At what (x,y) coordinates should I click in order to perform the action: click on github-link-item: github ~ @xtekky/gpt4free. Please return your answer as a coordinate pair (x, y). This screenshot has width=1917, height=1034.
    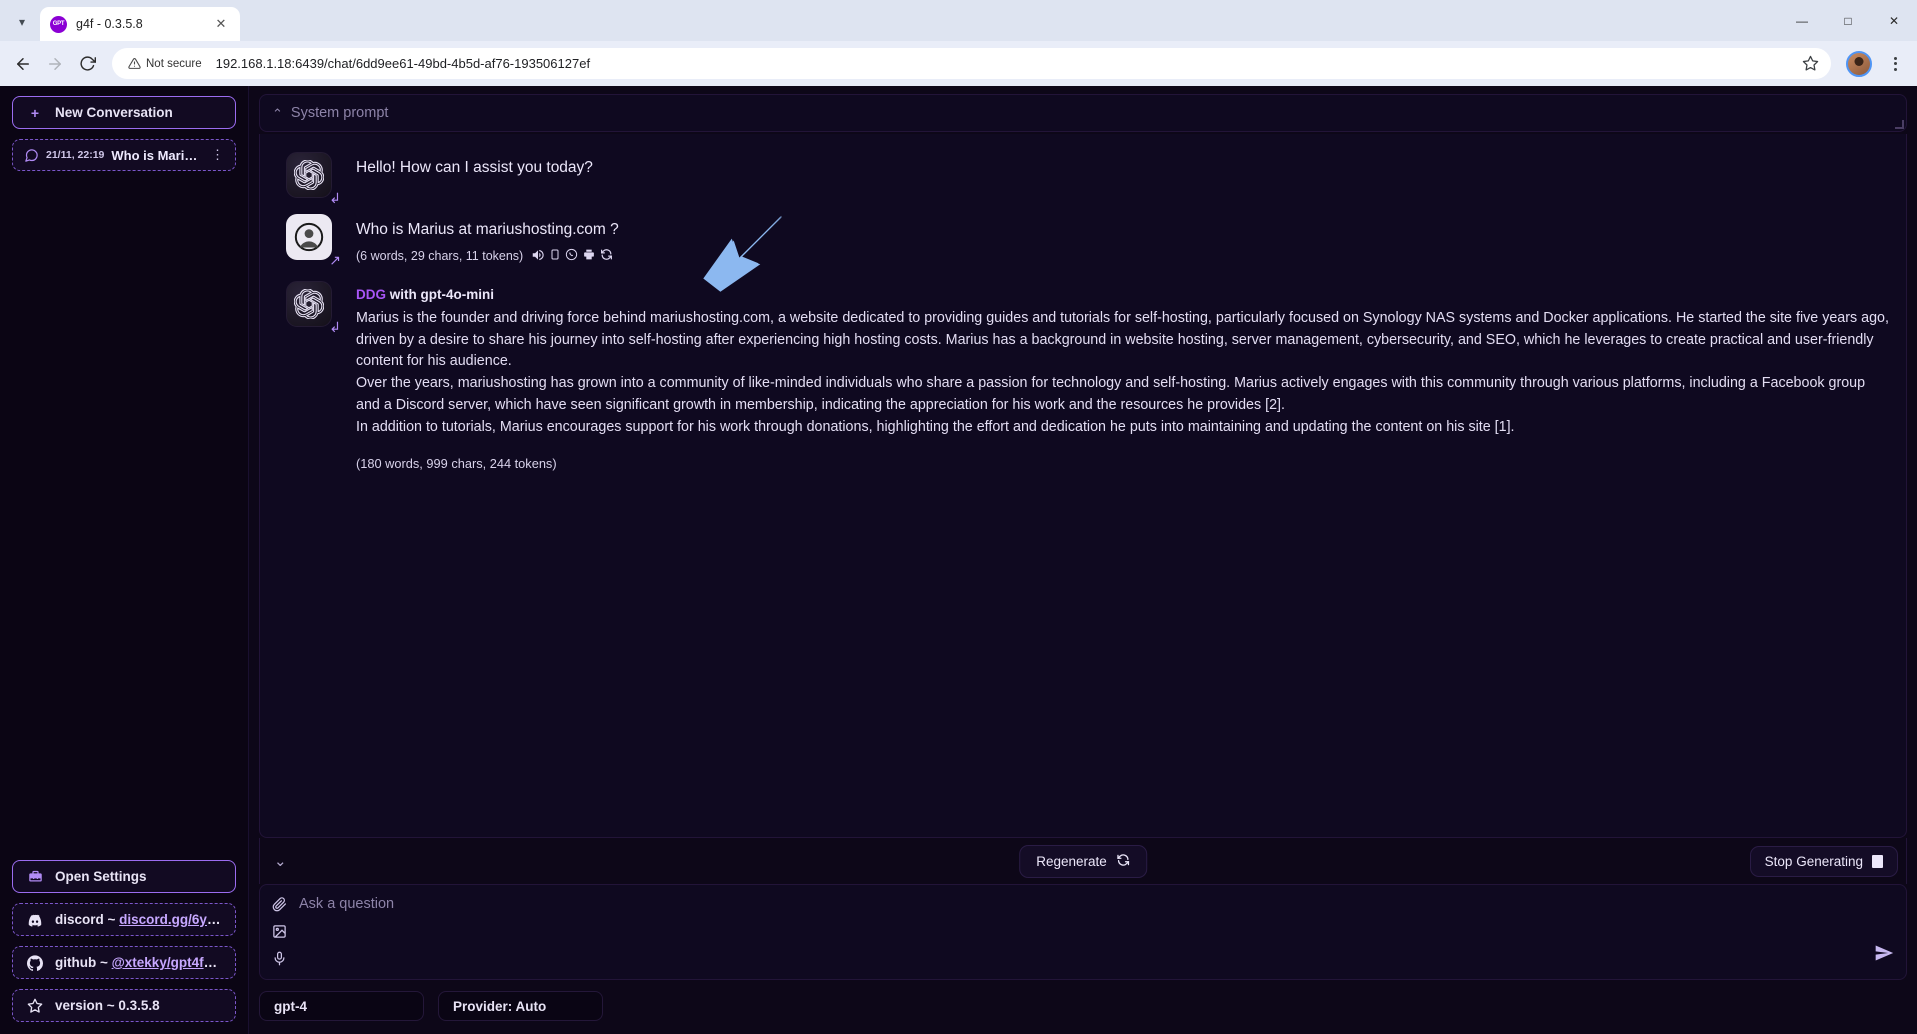
    Looking at the image, I should click on (124, 962).